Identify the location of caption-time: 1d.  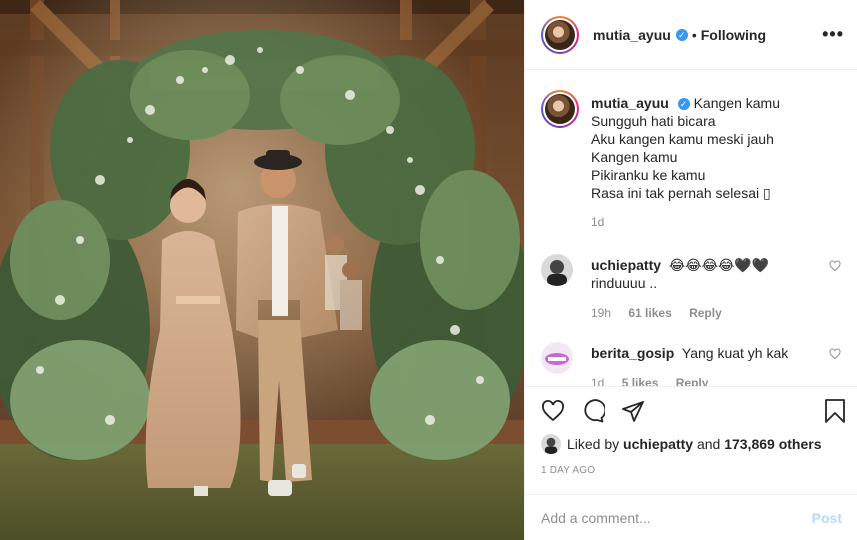
(716, 222).